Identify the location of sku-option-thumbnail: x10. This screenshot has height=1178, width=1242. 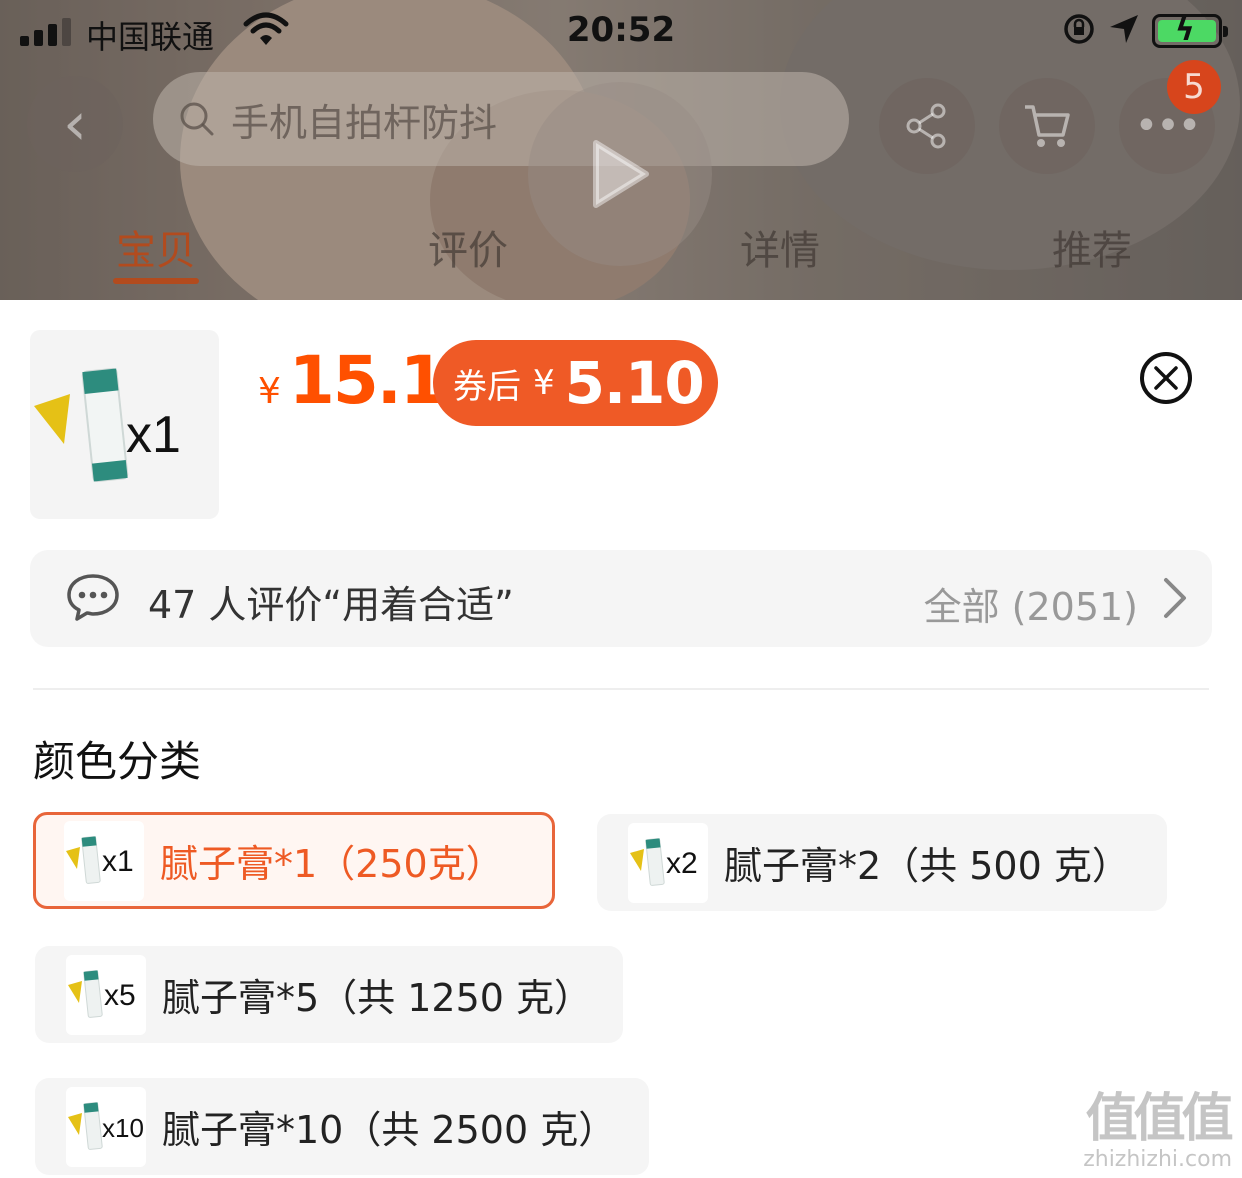
(106, 1126).